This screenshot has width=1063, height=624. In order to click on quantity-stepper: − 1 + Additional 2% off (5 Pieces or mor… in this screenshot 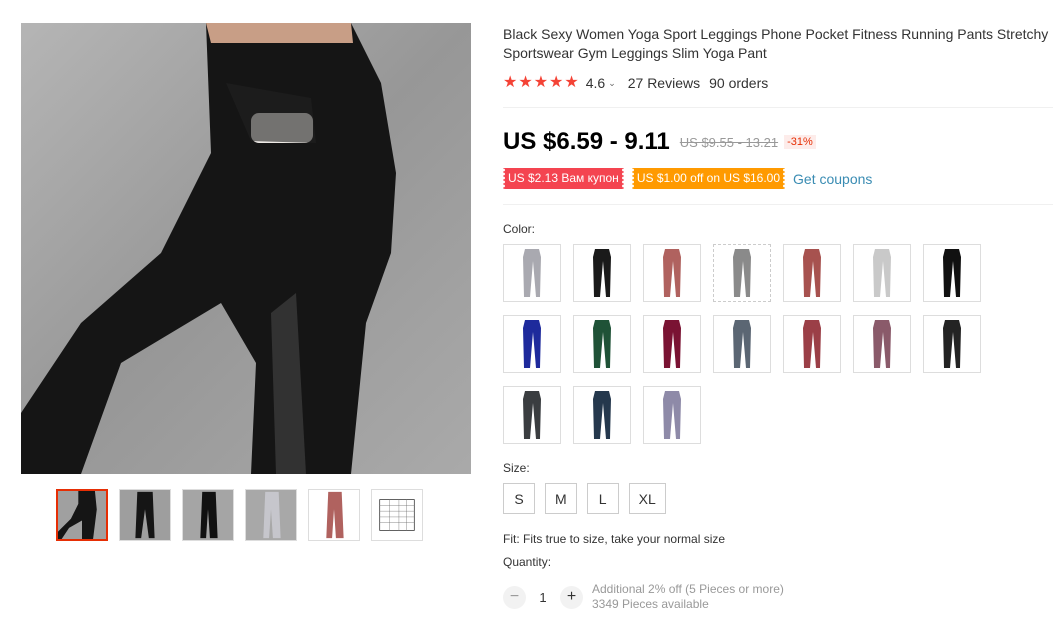, I will do `click(643, 597)`.